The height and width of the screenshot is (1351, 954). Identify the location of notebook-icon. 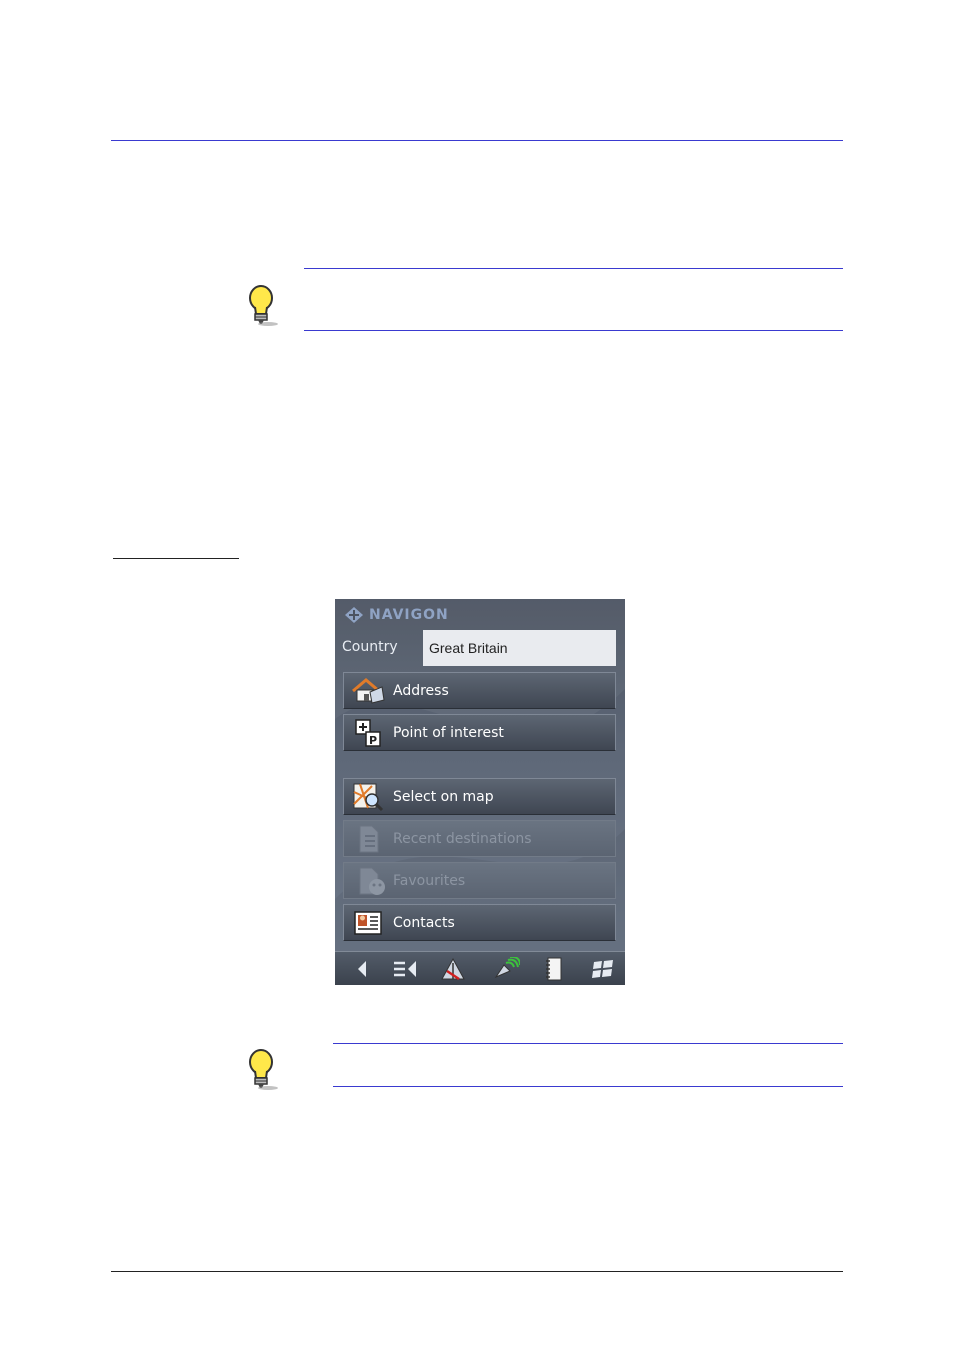
(554, 969).